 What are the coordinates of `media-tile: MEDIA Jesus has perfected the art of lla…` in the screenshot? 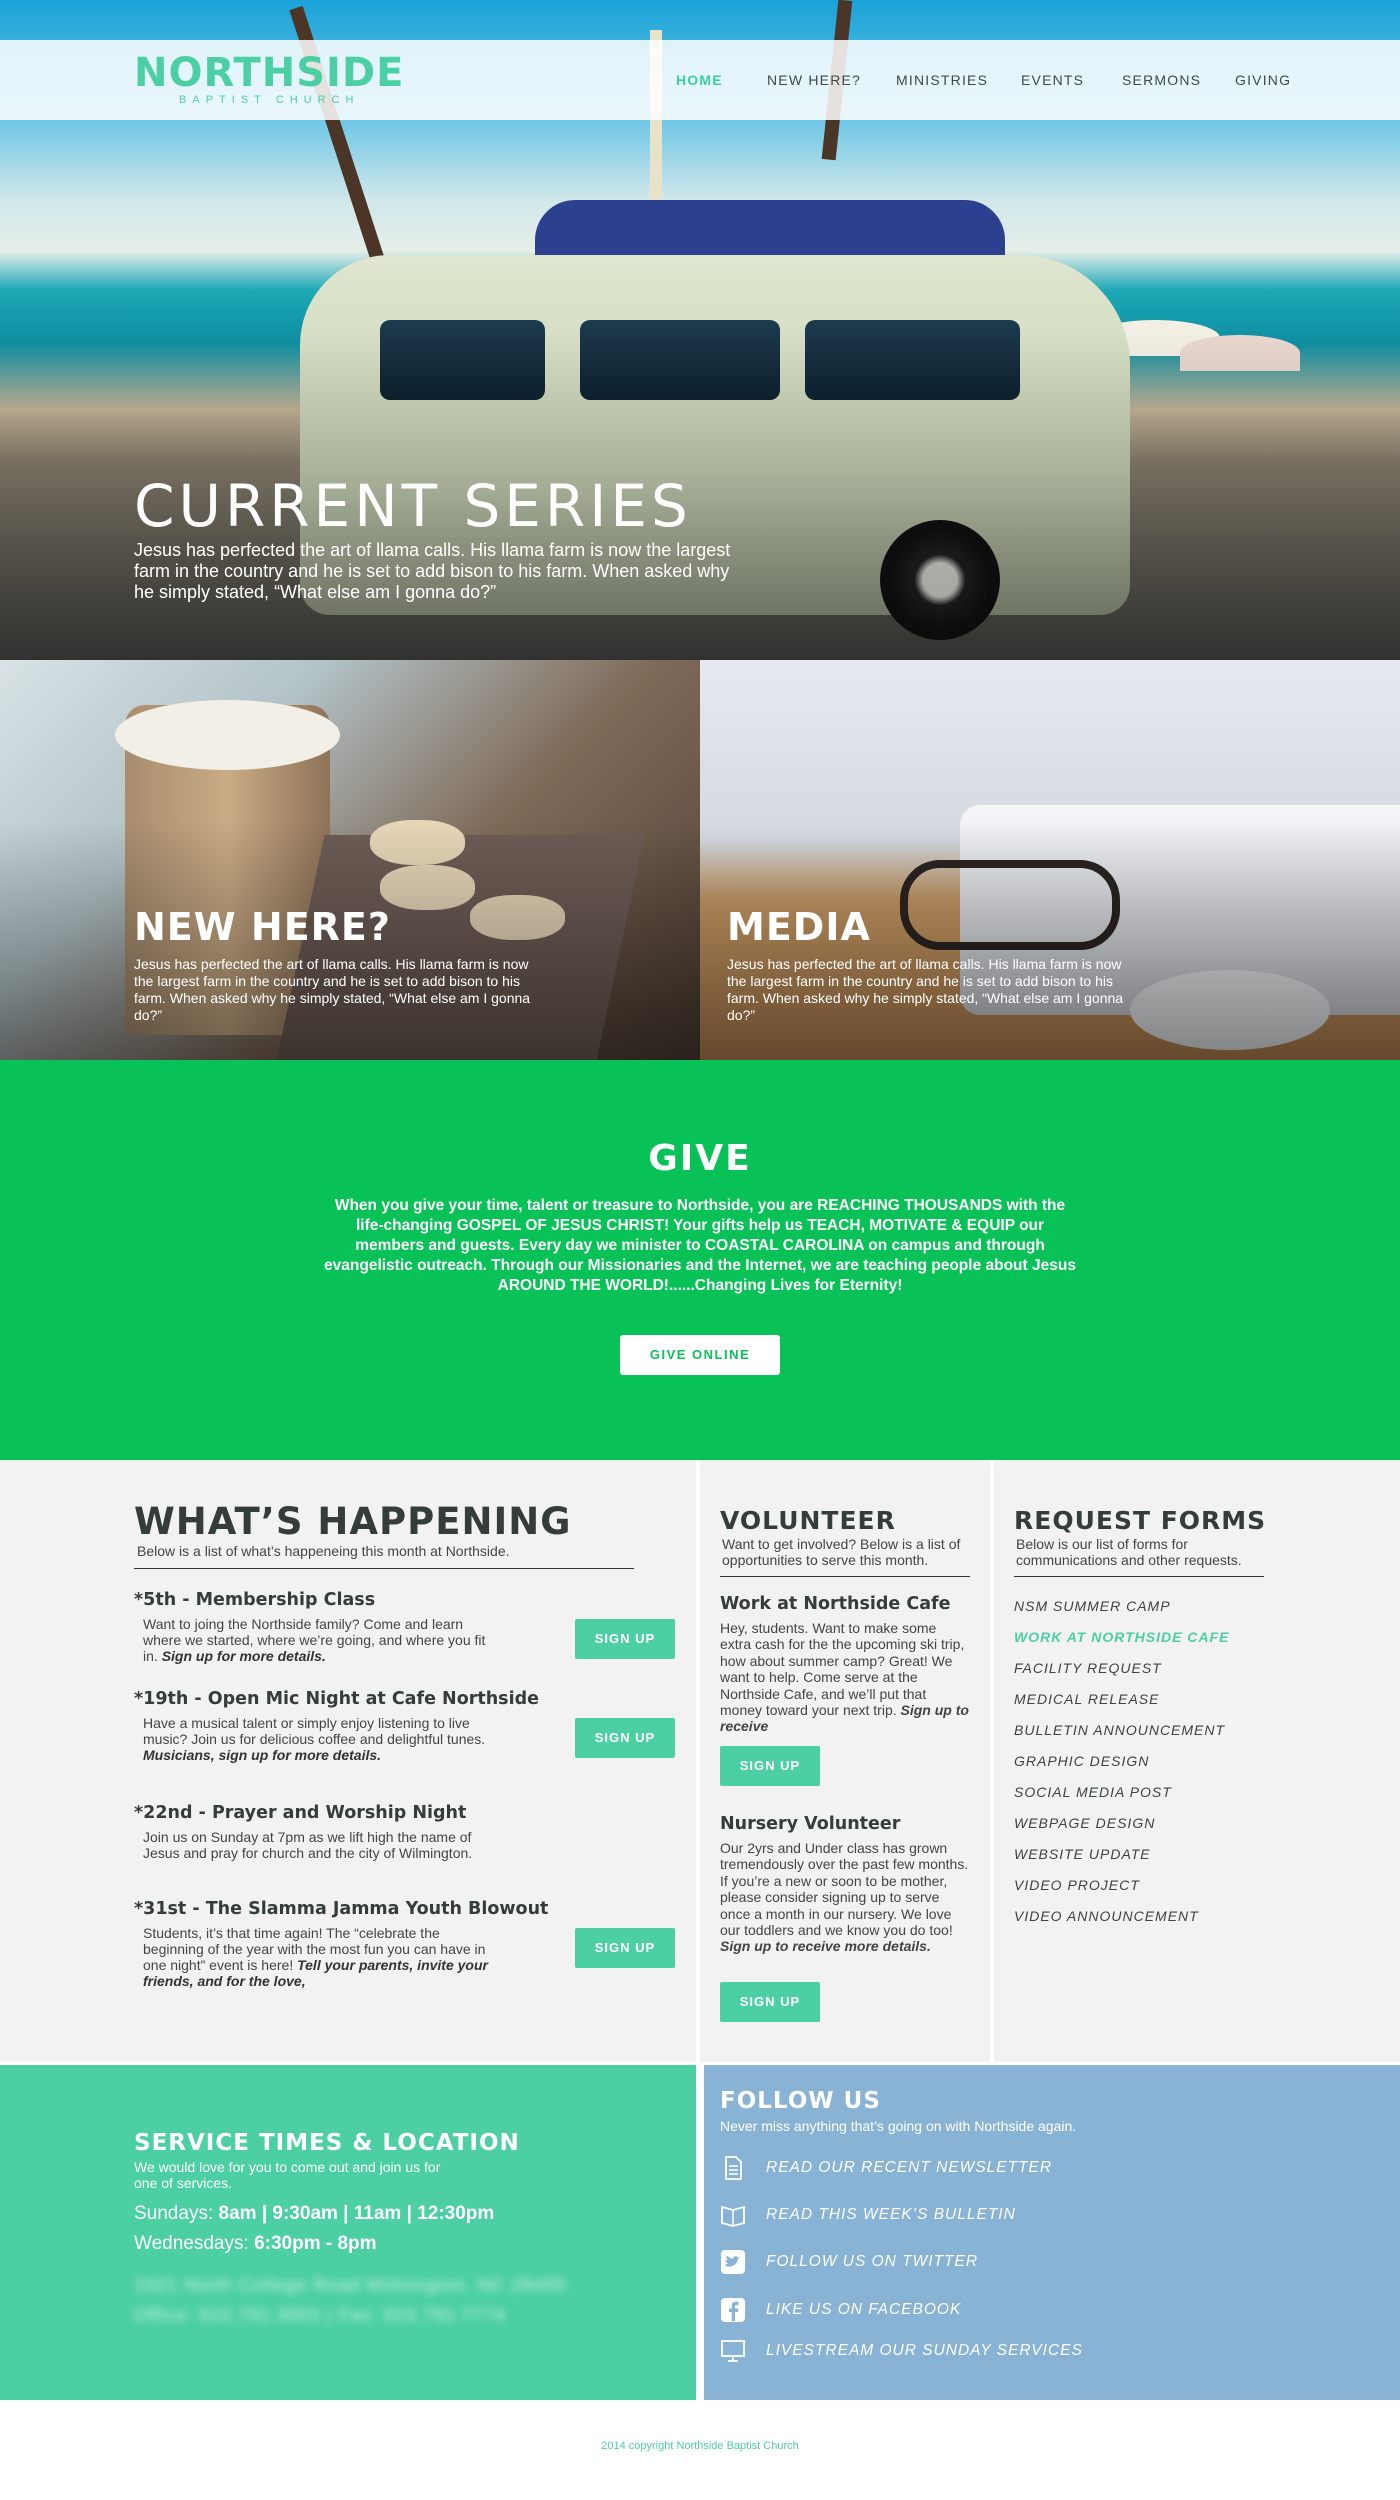 It's located at (1050, 860).